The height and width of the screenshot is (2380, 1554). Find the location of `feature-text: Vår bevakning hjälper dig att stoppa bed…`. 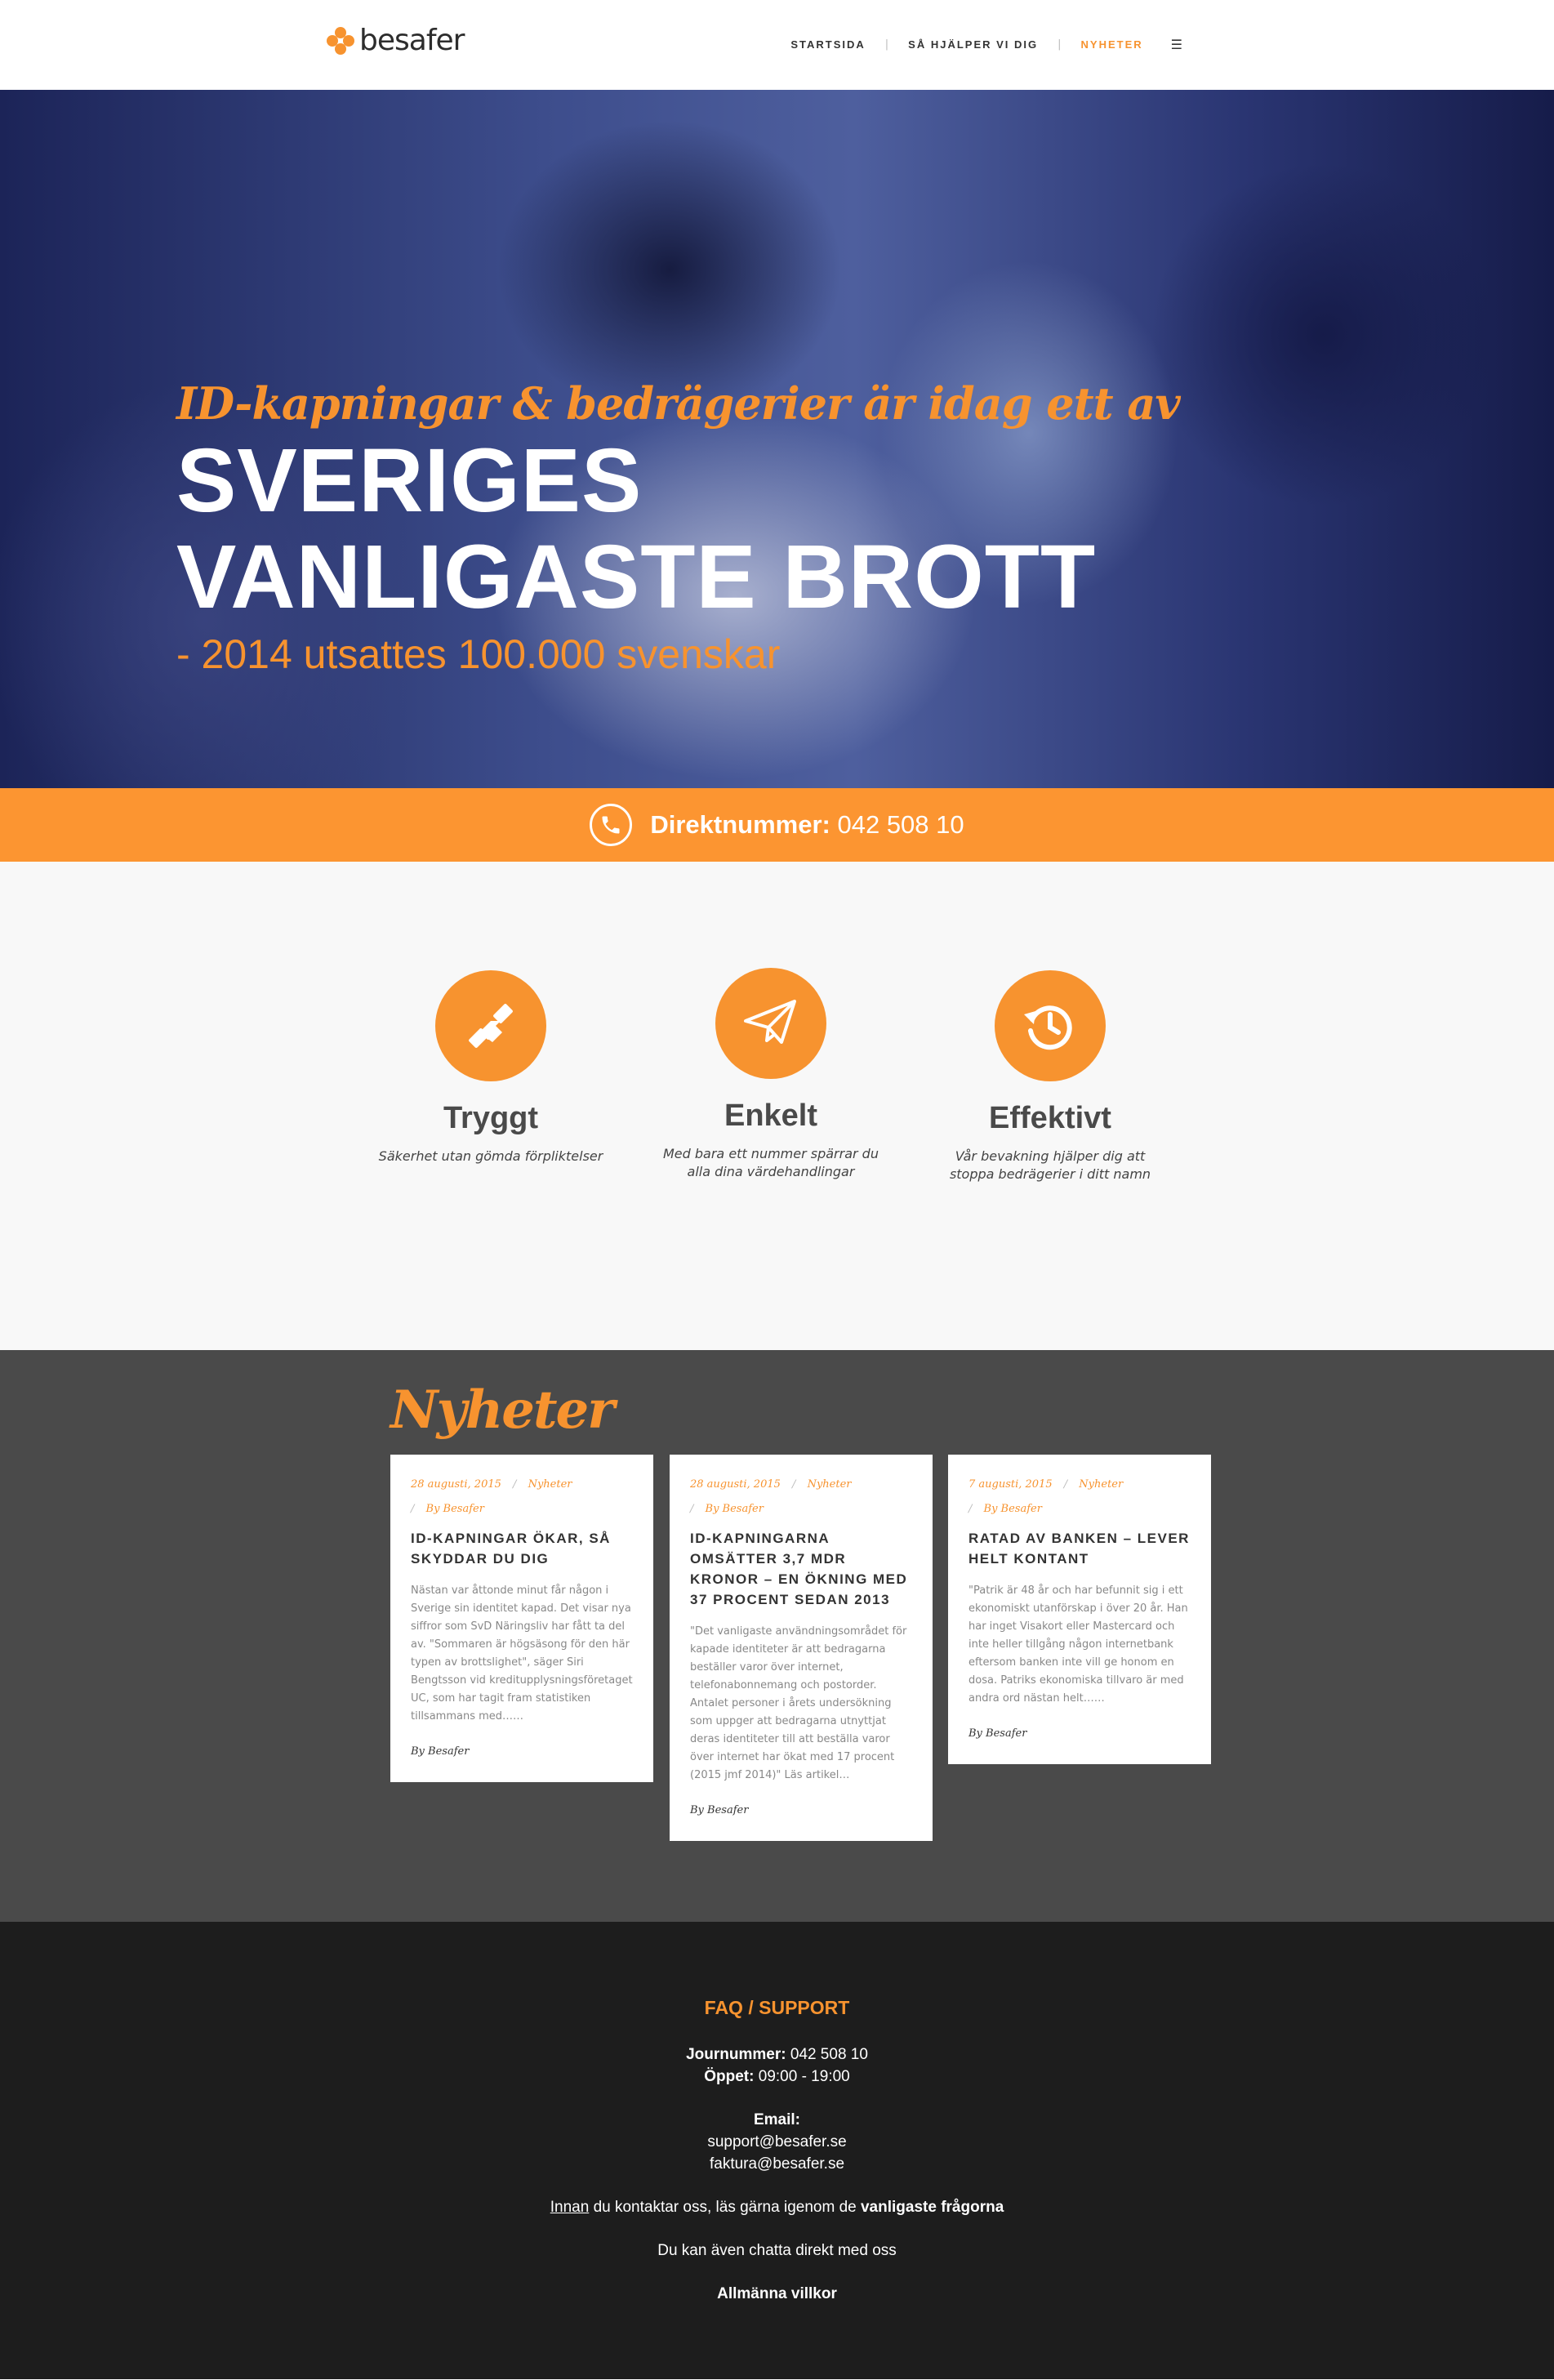

feature-text: Vår bevakning hjälper dig att stoppa bed… is located at coordinates (1050, 1165).